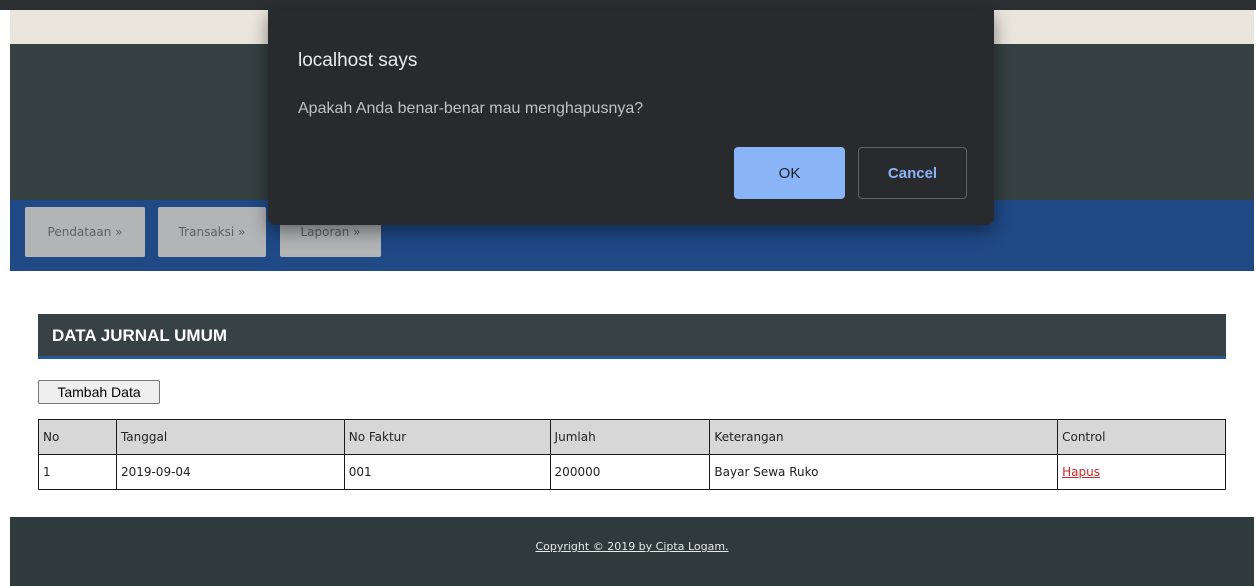 The height and width of the screenshot is (586, 1256). Describe the element at coordinates (884, 472) in the screenshot. I see `cell-keterangan: Bayar Sewa Ruko` at that location.